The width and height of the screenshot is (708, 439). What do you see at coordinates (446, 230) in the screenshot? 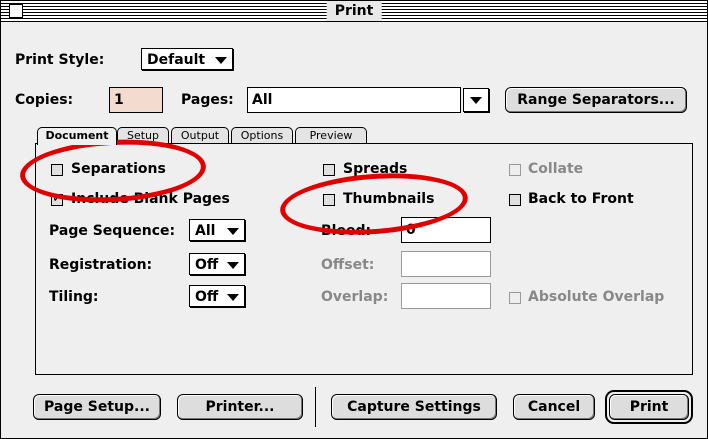
I see `bleed-field: 0"` at bounding box center [446, 230].